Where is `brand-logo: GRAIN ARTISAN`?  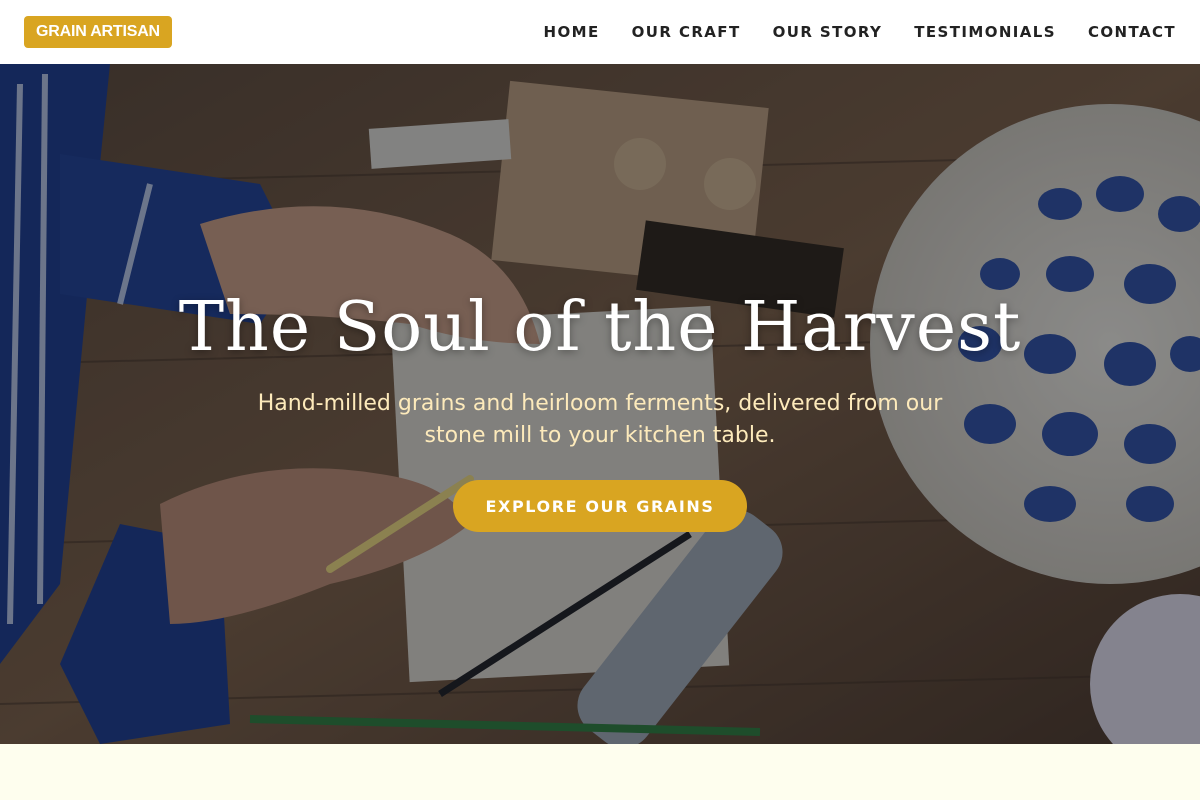
brand-logo: GRAIN ARTISAN is located at coordinates (98, 32).